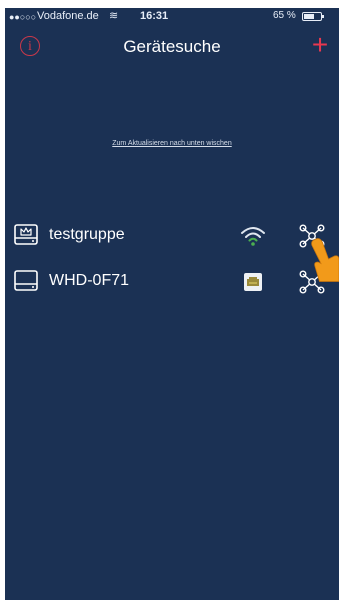  I want to click on battery-percentage: 65 %, so click(284, 15).